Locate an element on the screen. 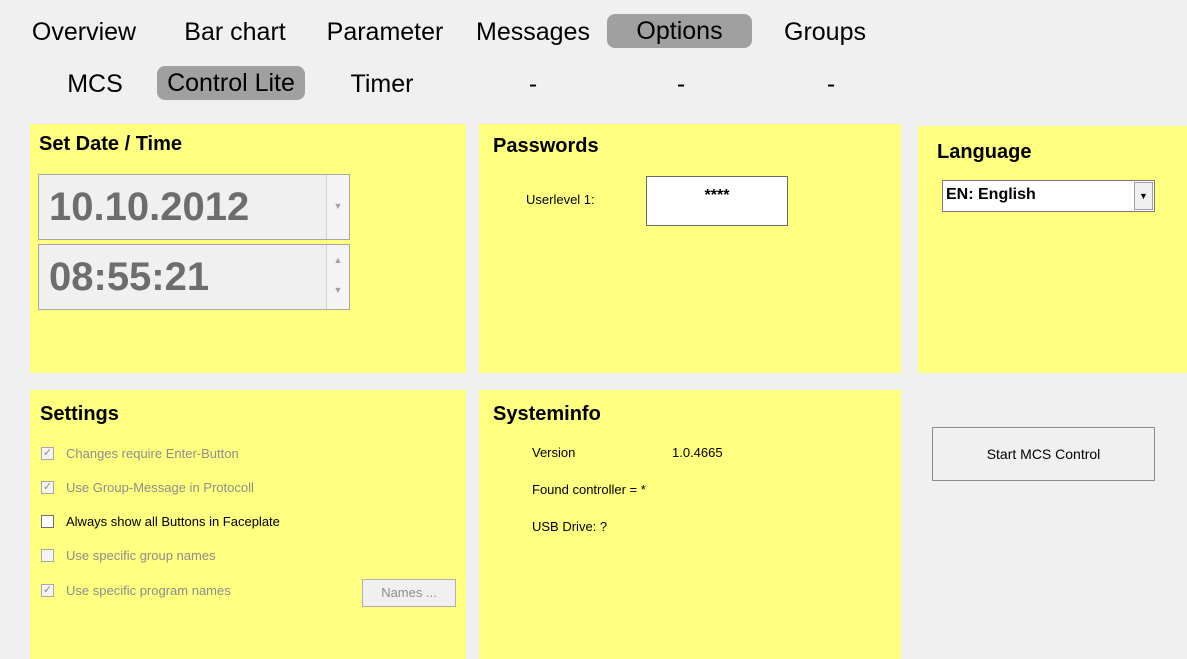  tab-overview: Overview is located at coordinates (84, 32).